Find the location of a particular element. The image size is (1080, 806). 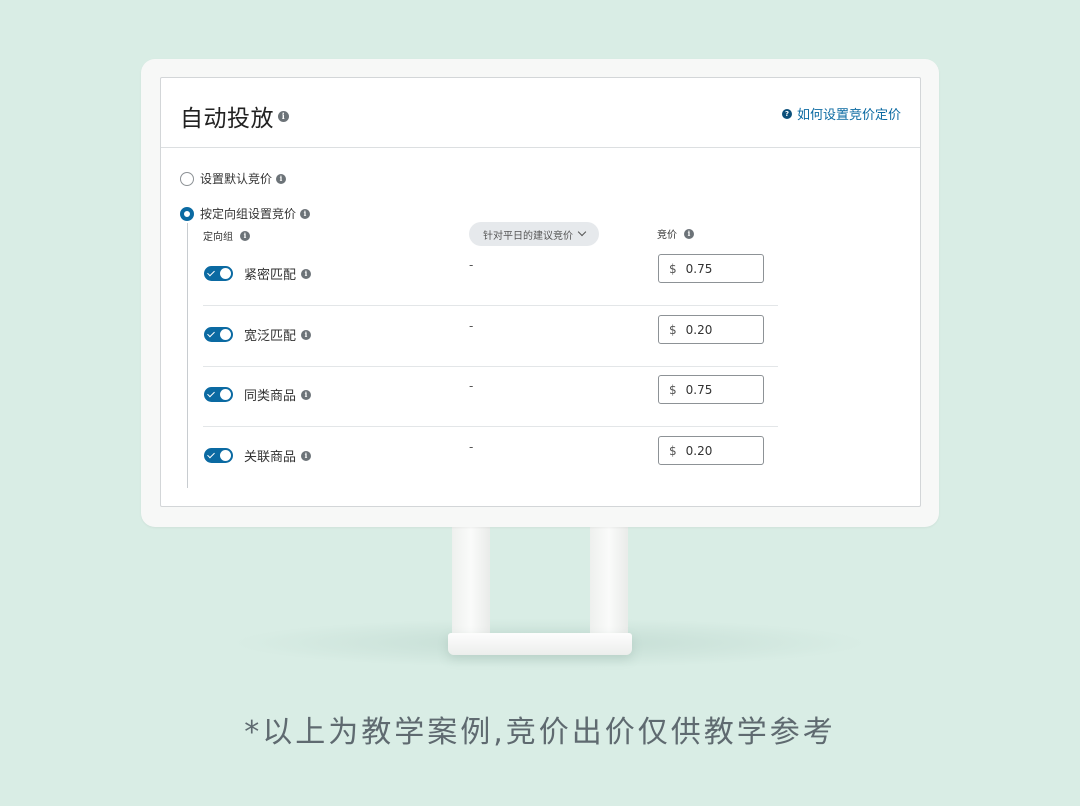

monitor-stand-base is located at coordinates (540, 644).